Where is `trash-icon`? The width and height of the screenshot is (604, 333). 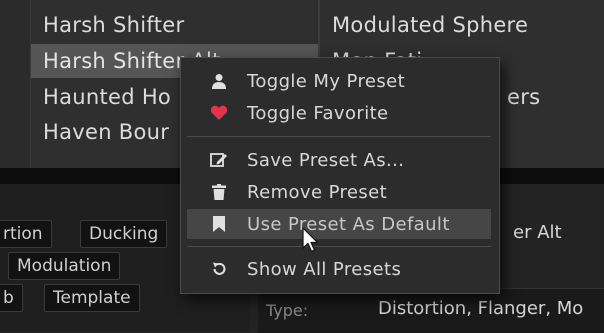 trash-icon is located at coordinates (219, 192).